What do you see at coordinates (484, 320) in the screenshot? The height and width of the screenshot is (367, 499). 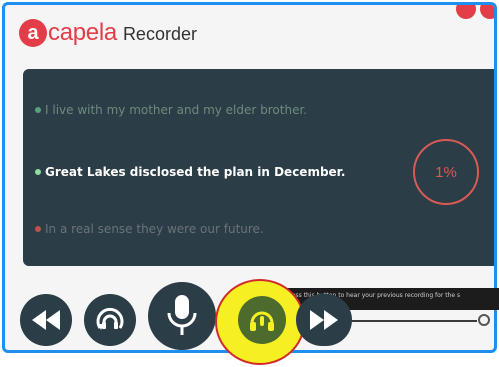 I see `settings-icon` at bounding box center [484, 320].